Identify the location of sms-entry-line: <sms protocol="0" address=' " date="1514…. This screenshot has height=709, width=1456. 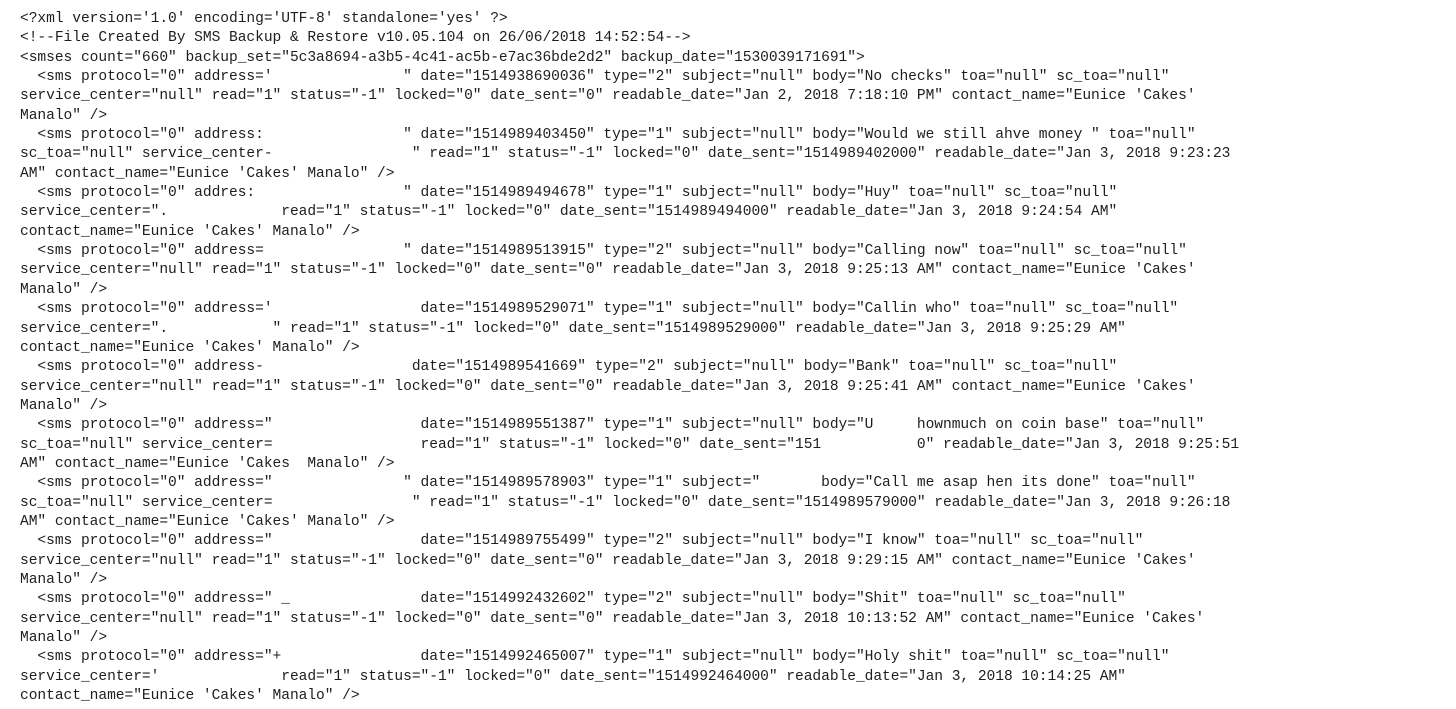
(595, 77).